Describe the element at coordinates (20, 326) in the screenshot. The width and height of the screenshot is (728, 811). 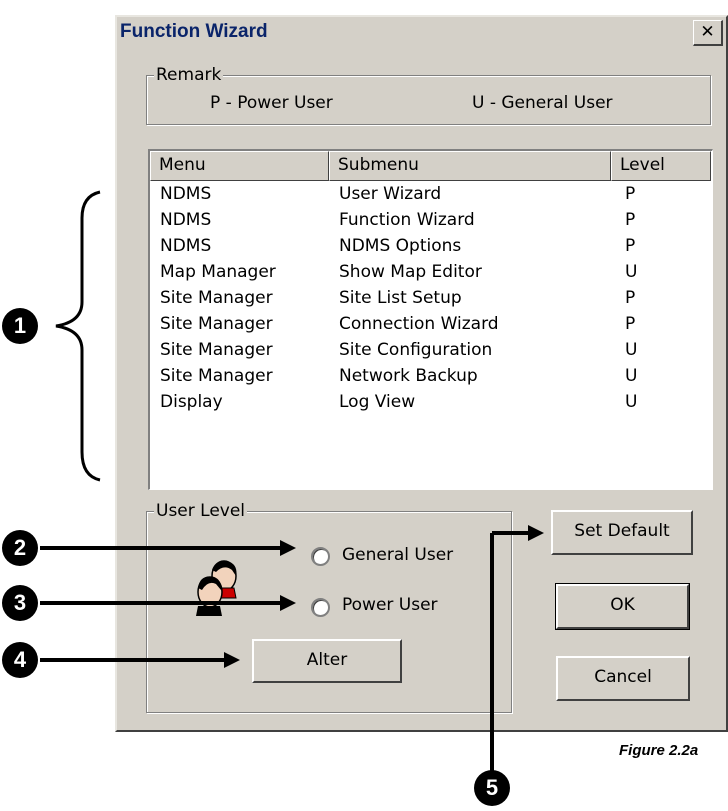
I see `callout-1: 1` at that location.